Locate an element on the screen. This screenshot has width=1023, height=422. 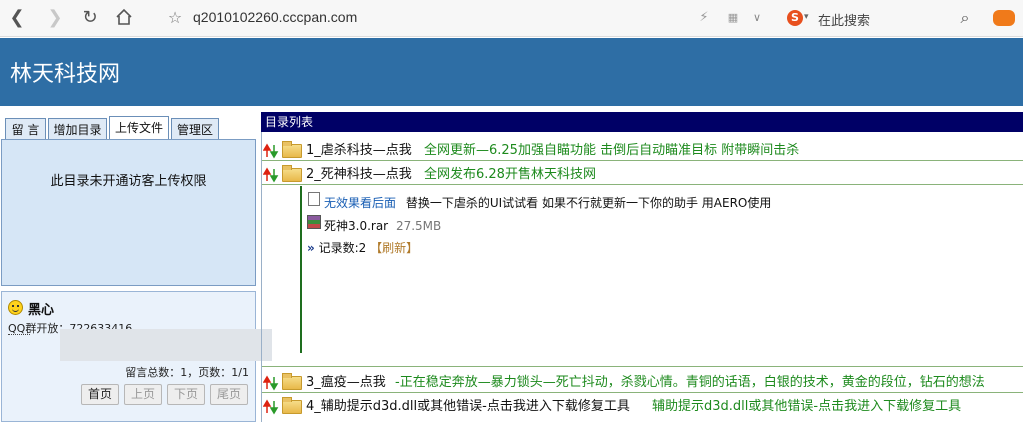
file-name: 死神3.0.rar is located at coordinates (356, 226).